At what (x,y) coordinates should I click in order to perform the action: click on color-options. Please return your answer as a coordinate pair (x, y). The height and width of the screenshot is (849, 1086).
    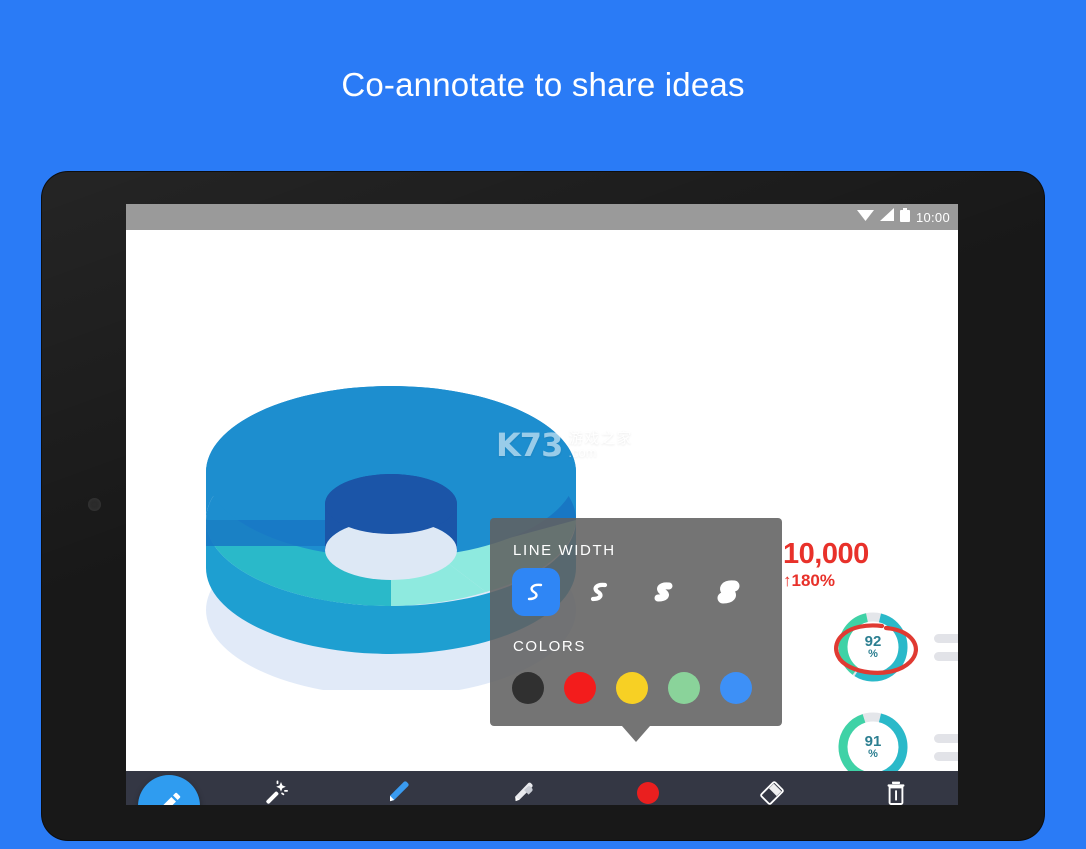
    Looking at the image, I should click on (632, 688).